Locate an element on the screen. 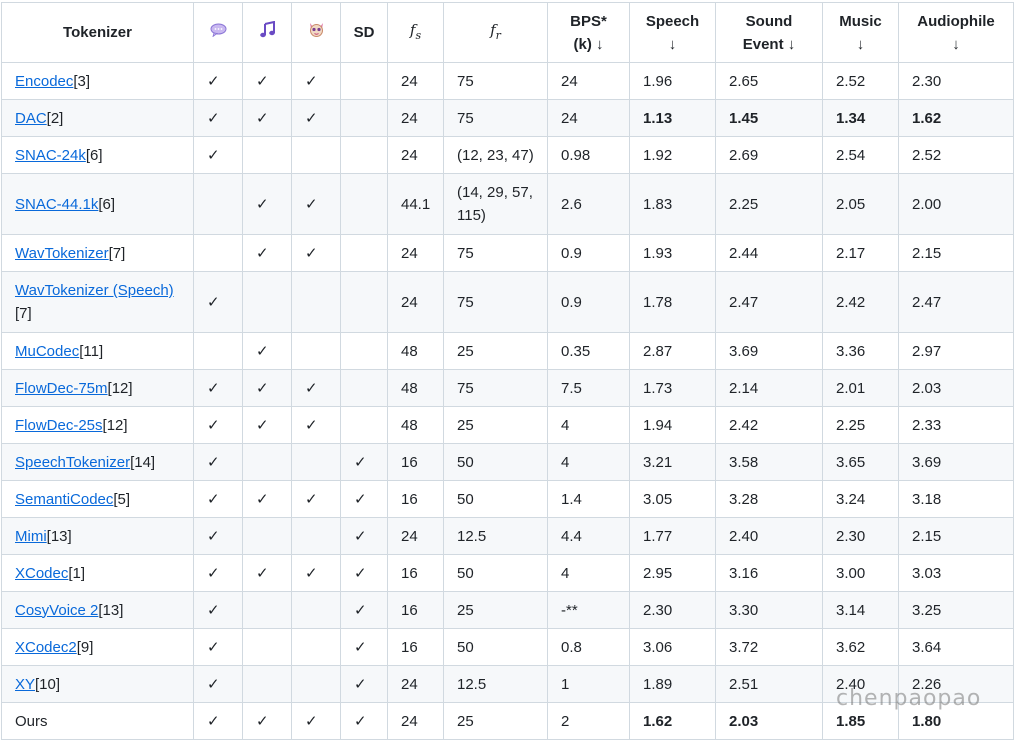  music-score-cell: 2.05 is located at coordinates (860, 204).